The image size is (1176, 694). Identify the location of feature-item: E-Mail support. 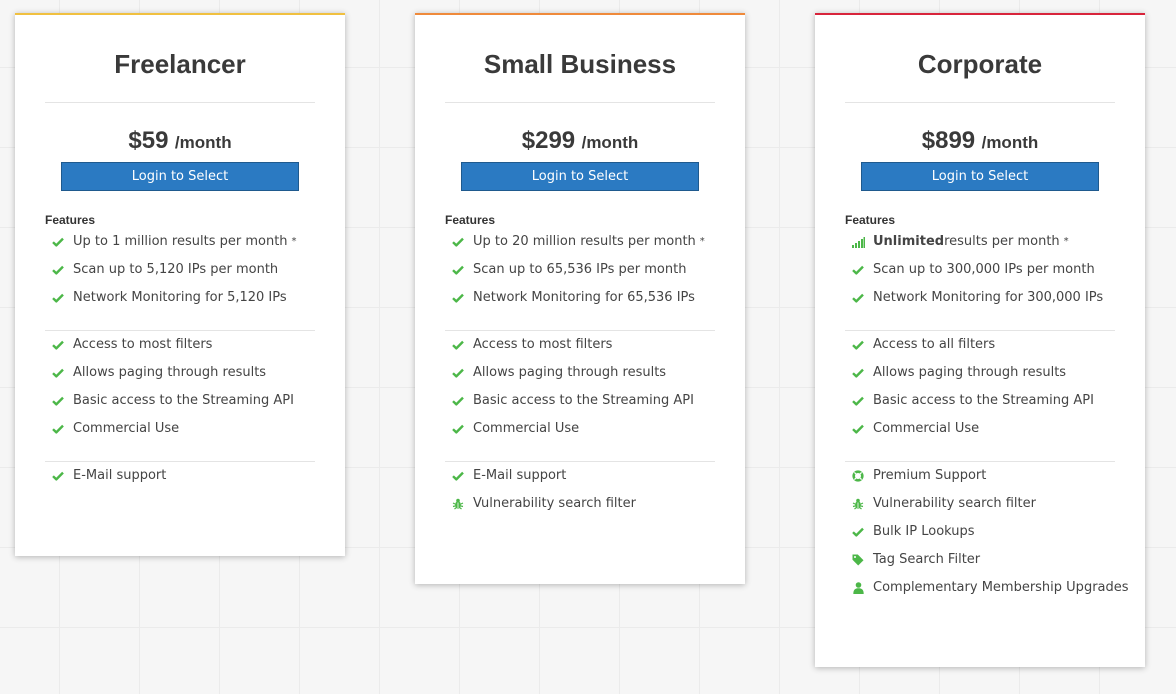
(180, 476).